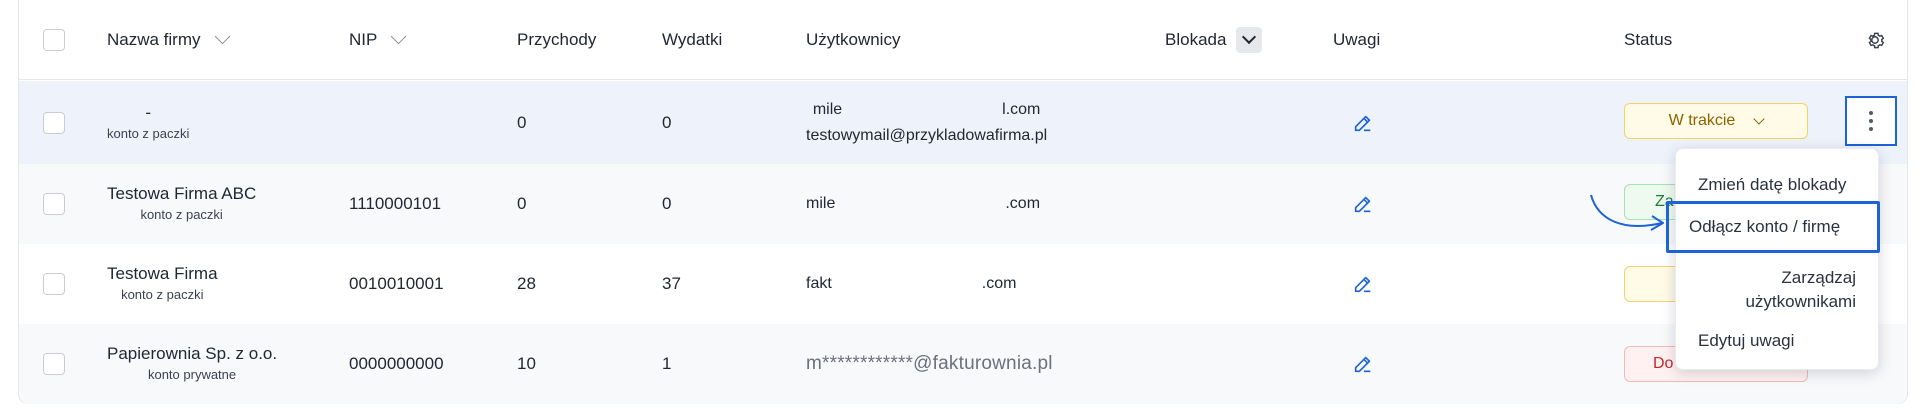 This screenshot has height=411, width=1920. I want to click on header-nip: NIP, so click(378, 39).